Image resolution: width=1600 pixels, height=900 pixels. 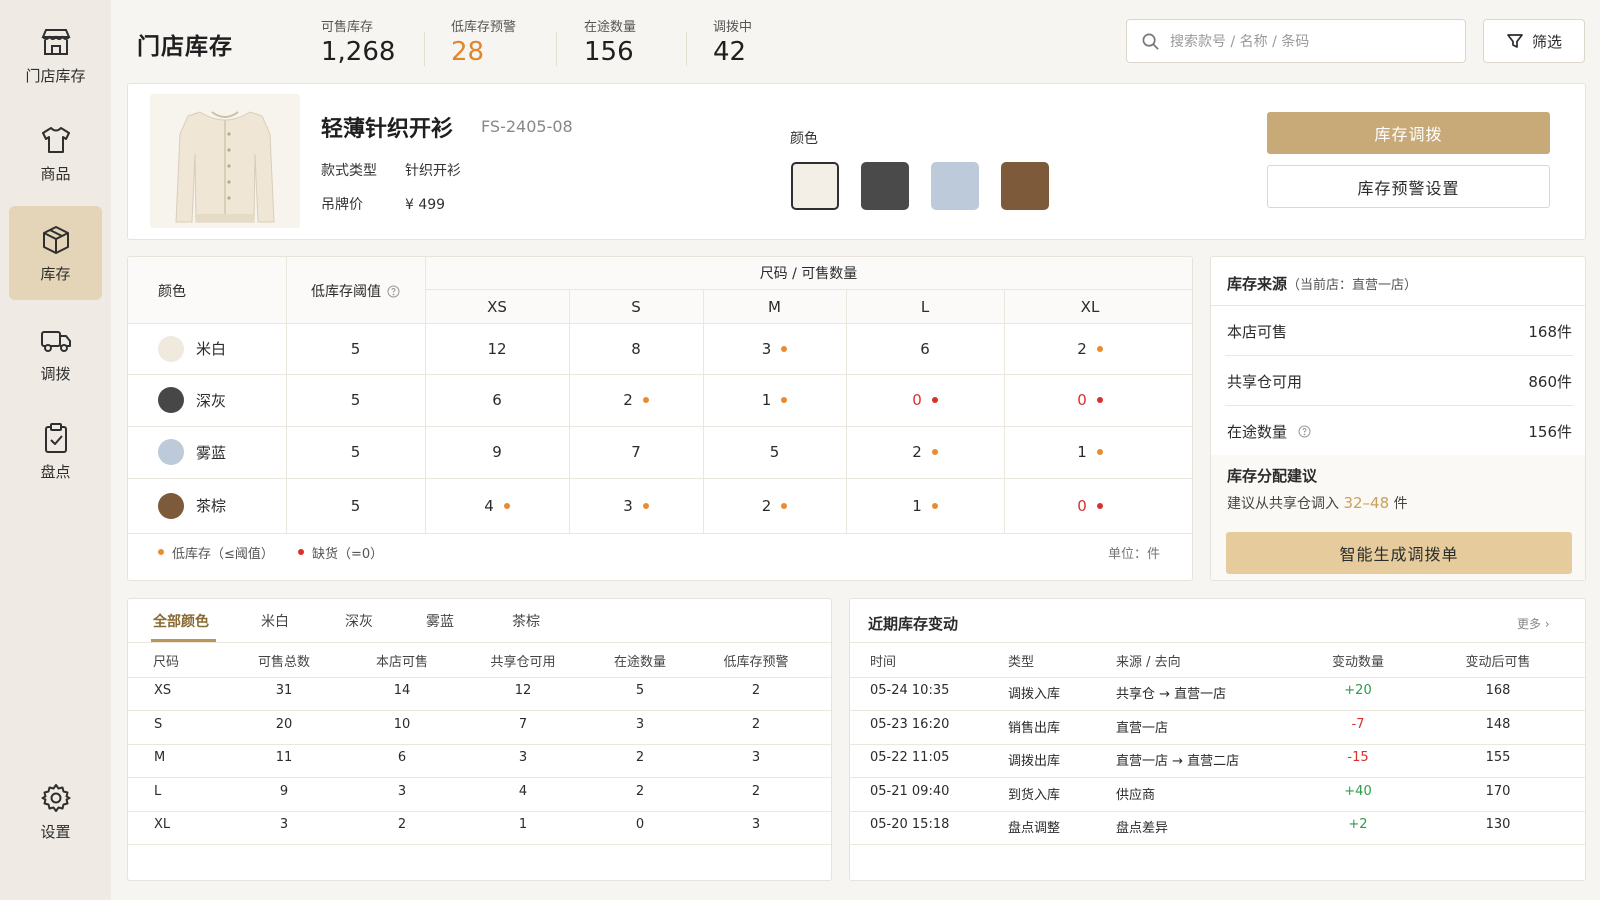 What do you see at coordinates (1025, 186) in the screenshot?
I see `swatch-tea-brown` at bounding box center [1025, 186].